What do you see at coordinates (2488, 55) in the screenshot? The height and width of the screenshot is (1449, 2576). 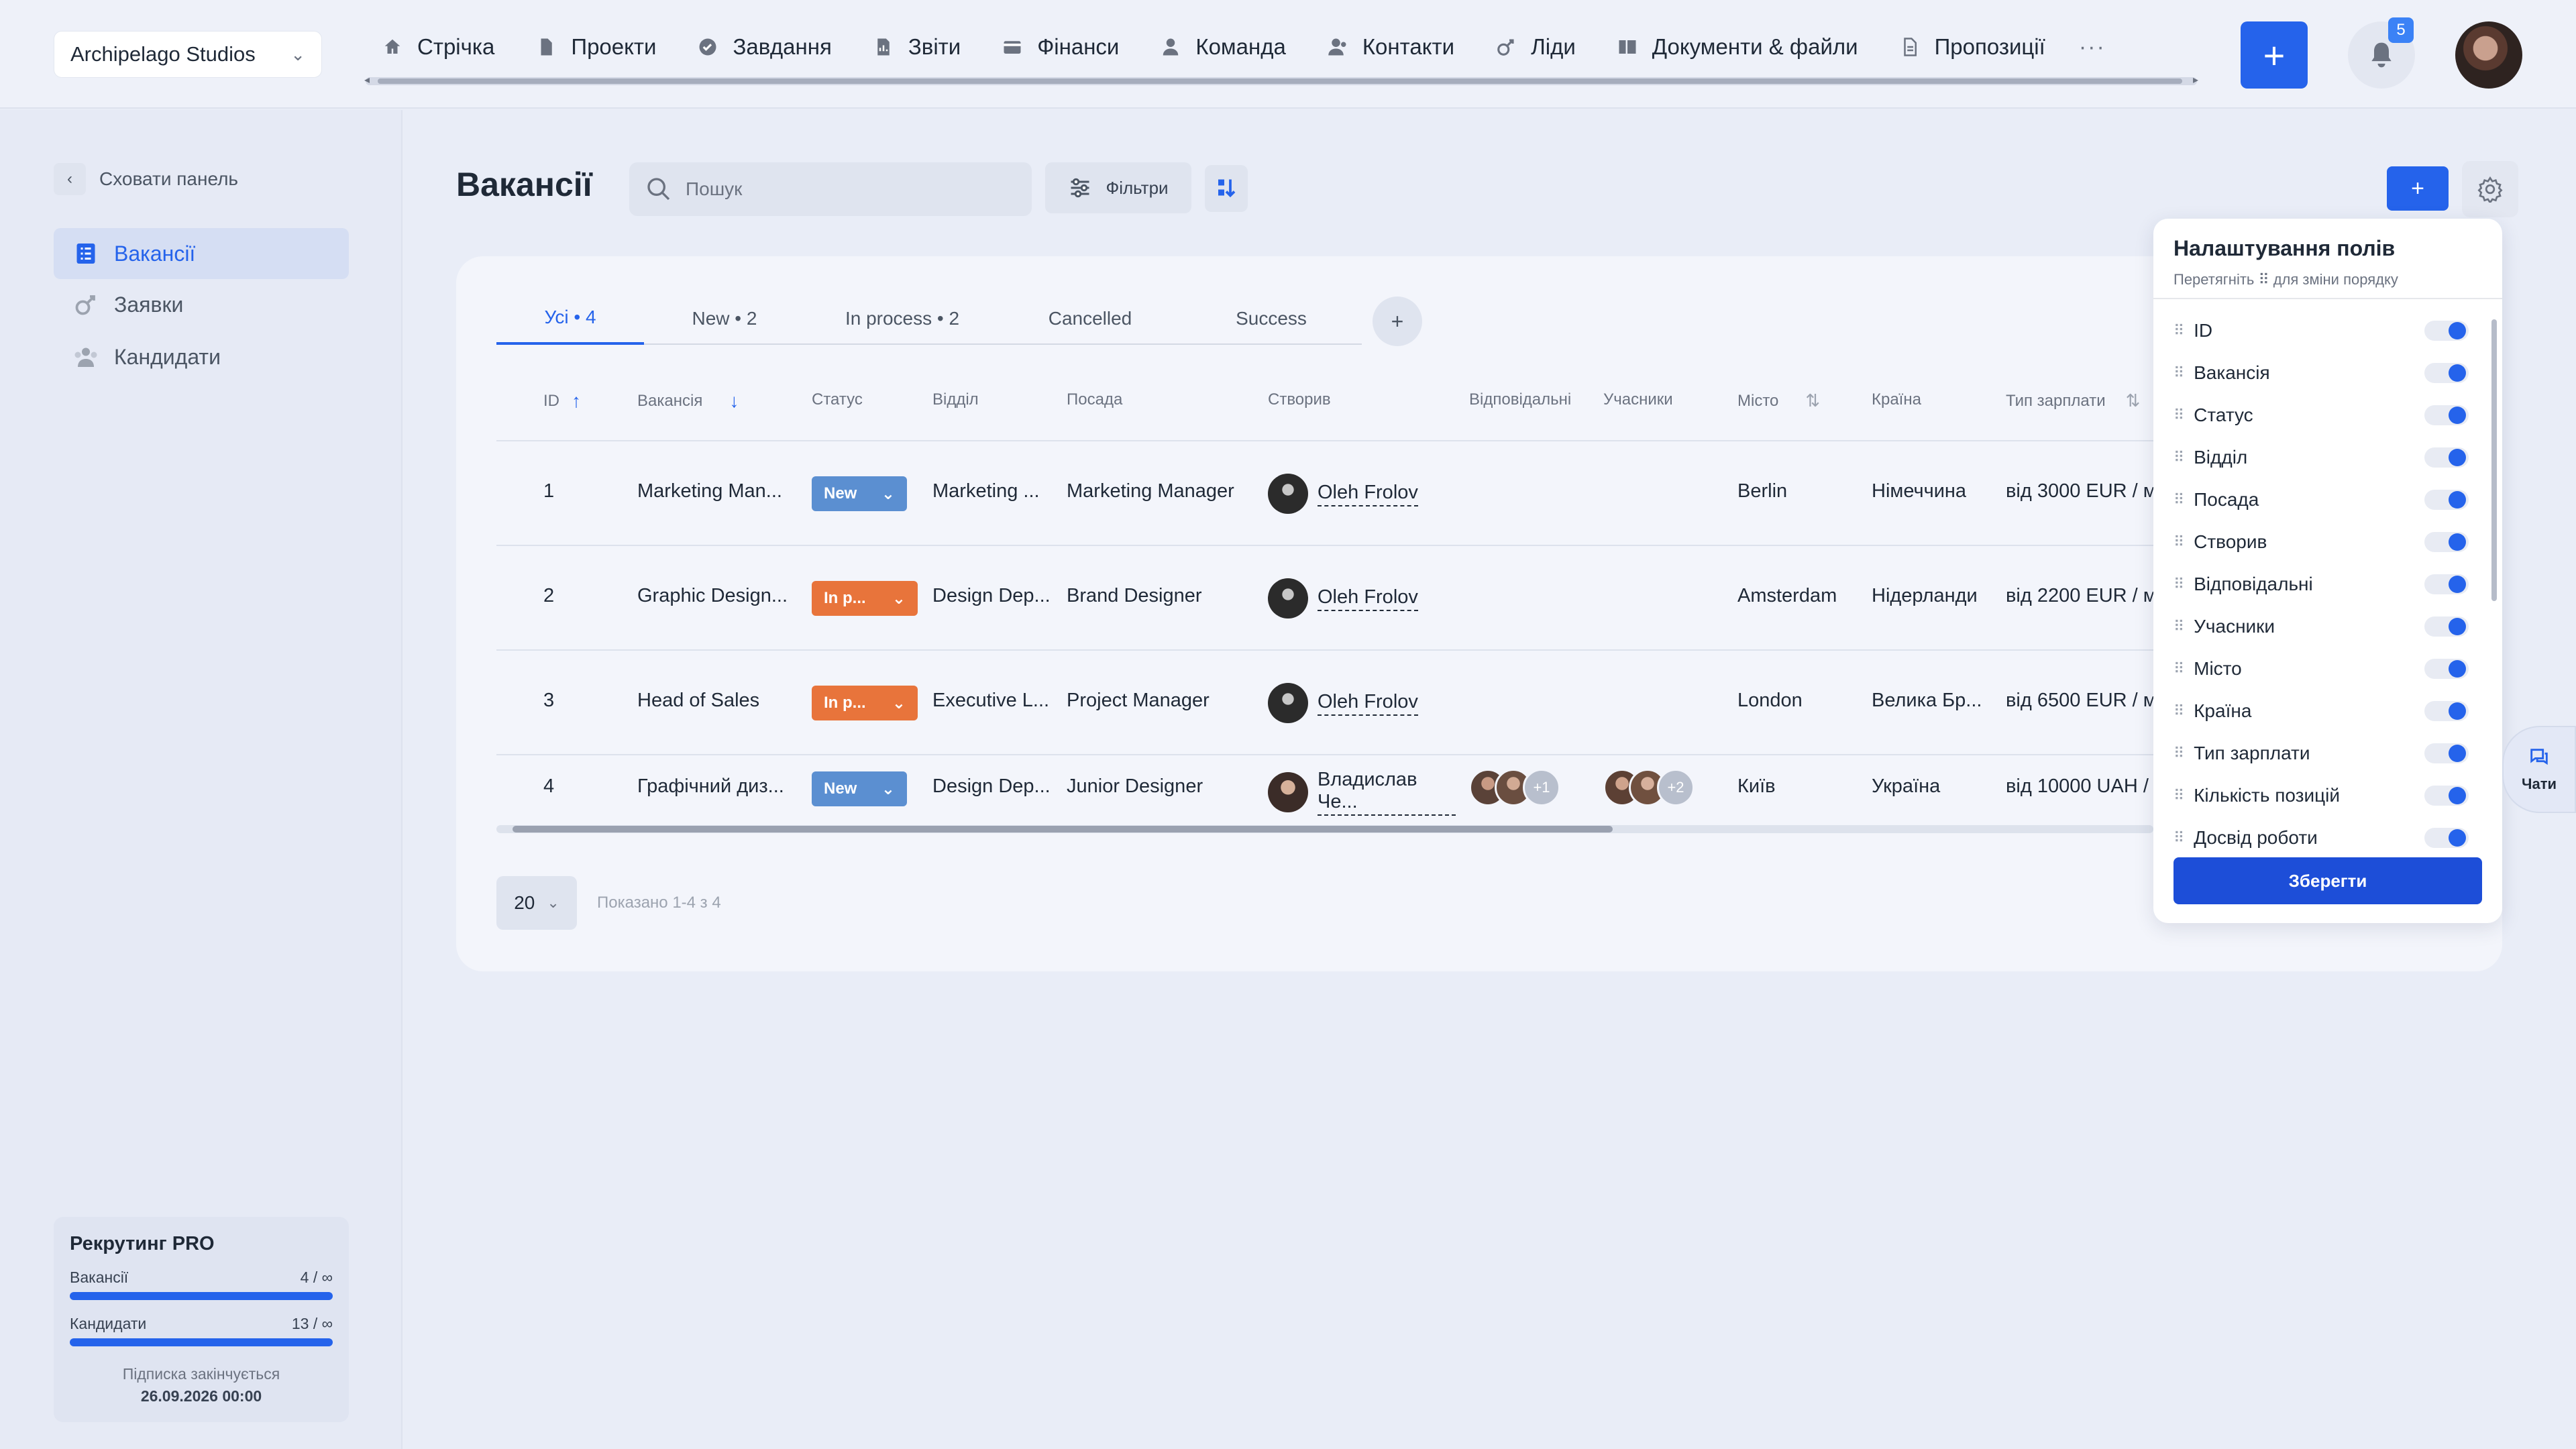 I see `user-avatar` at bounding box center [2488, 55].